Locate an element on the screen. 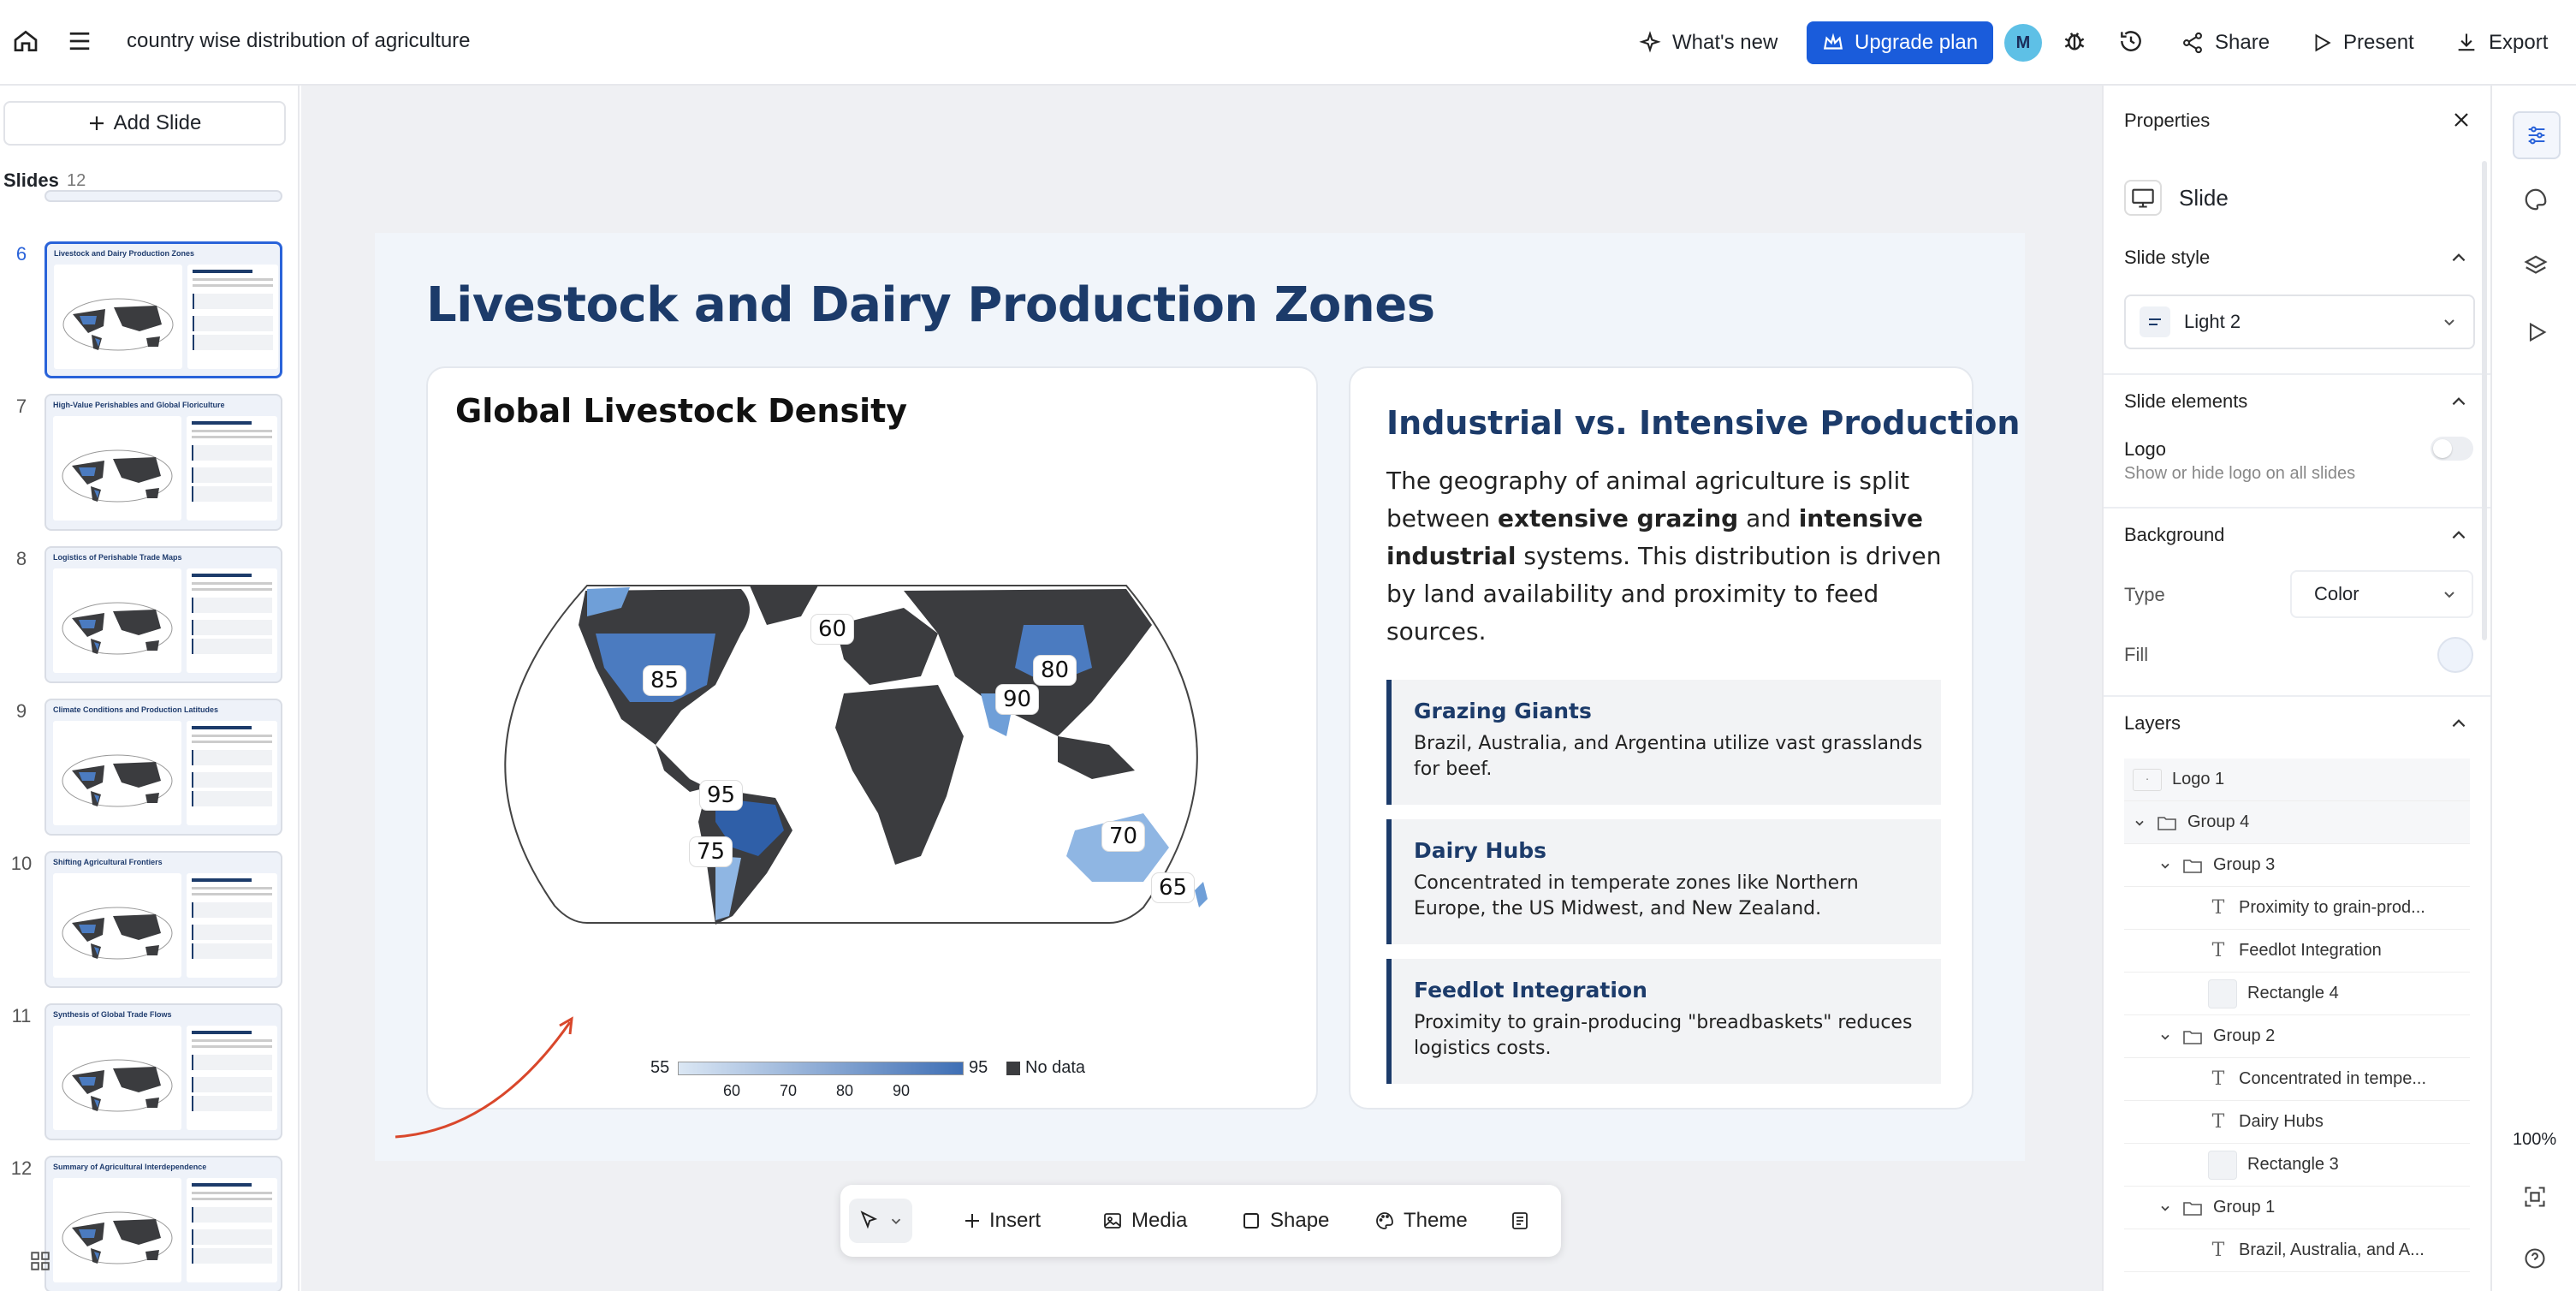 Image resolution: width=2576 pixels, height=1291 pixels. background-label: Background is located at coordinates (2174, 535).